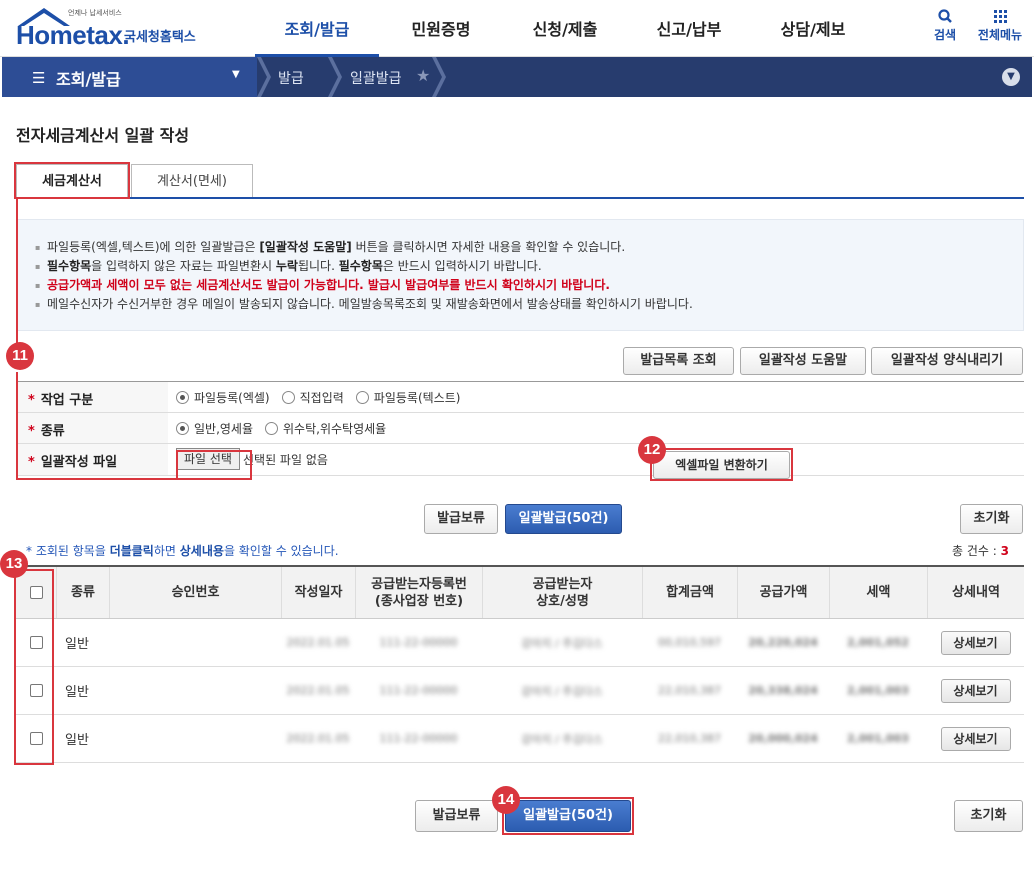  Describe the element at coordinates (878, 592) in the screenshot. I see `header-tax: 세액` at that location.